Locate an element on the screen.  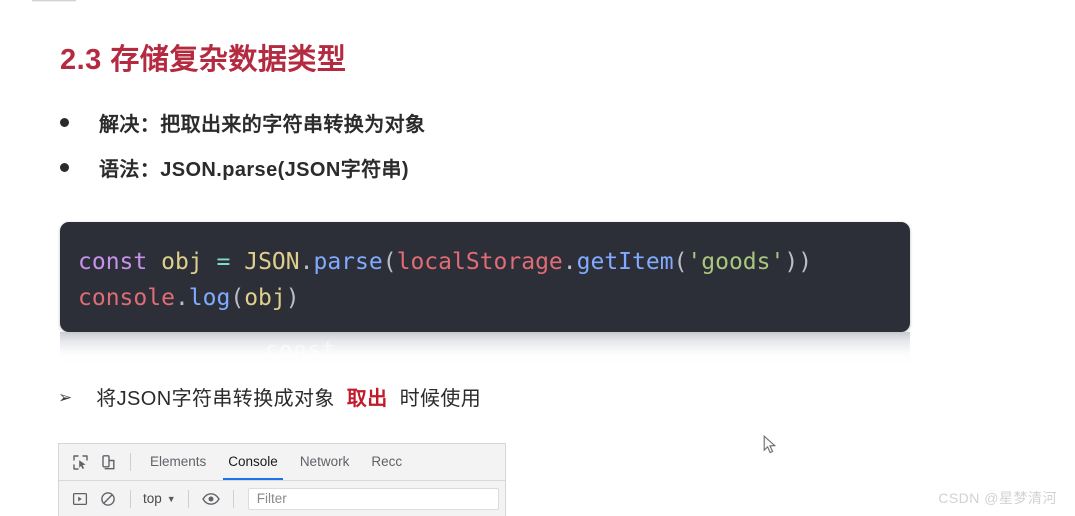
mouse-cursor-icon is located at coordinates (770, 444).